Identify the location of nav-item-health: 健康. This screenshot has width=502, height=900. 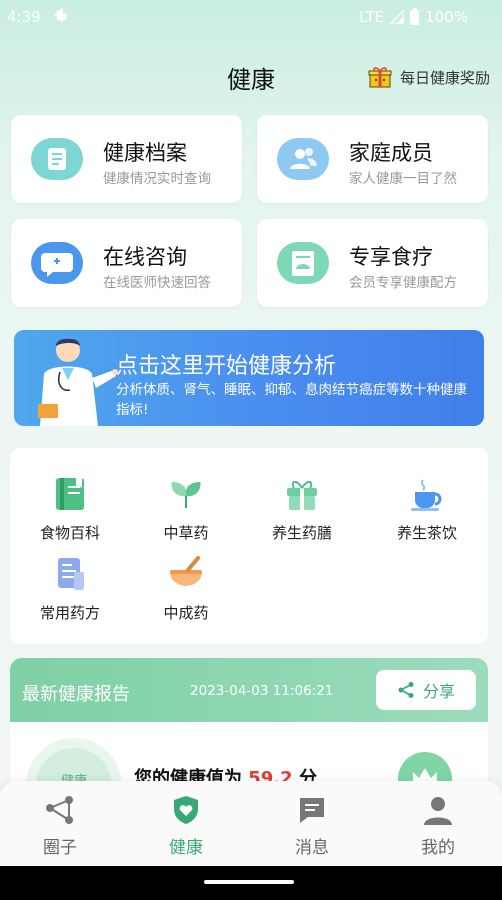
(186, 826).